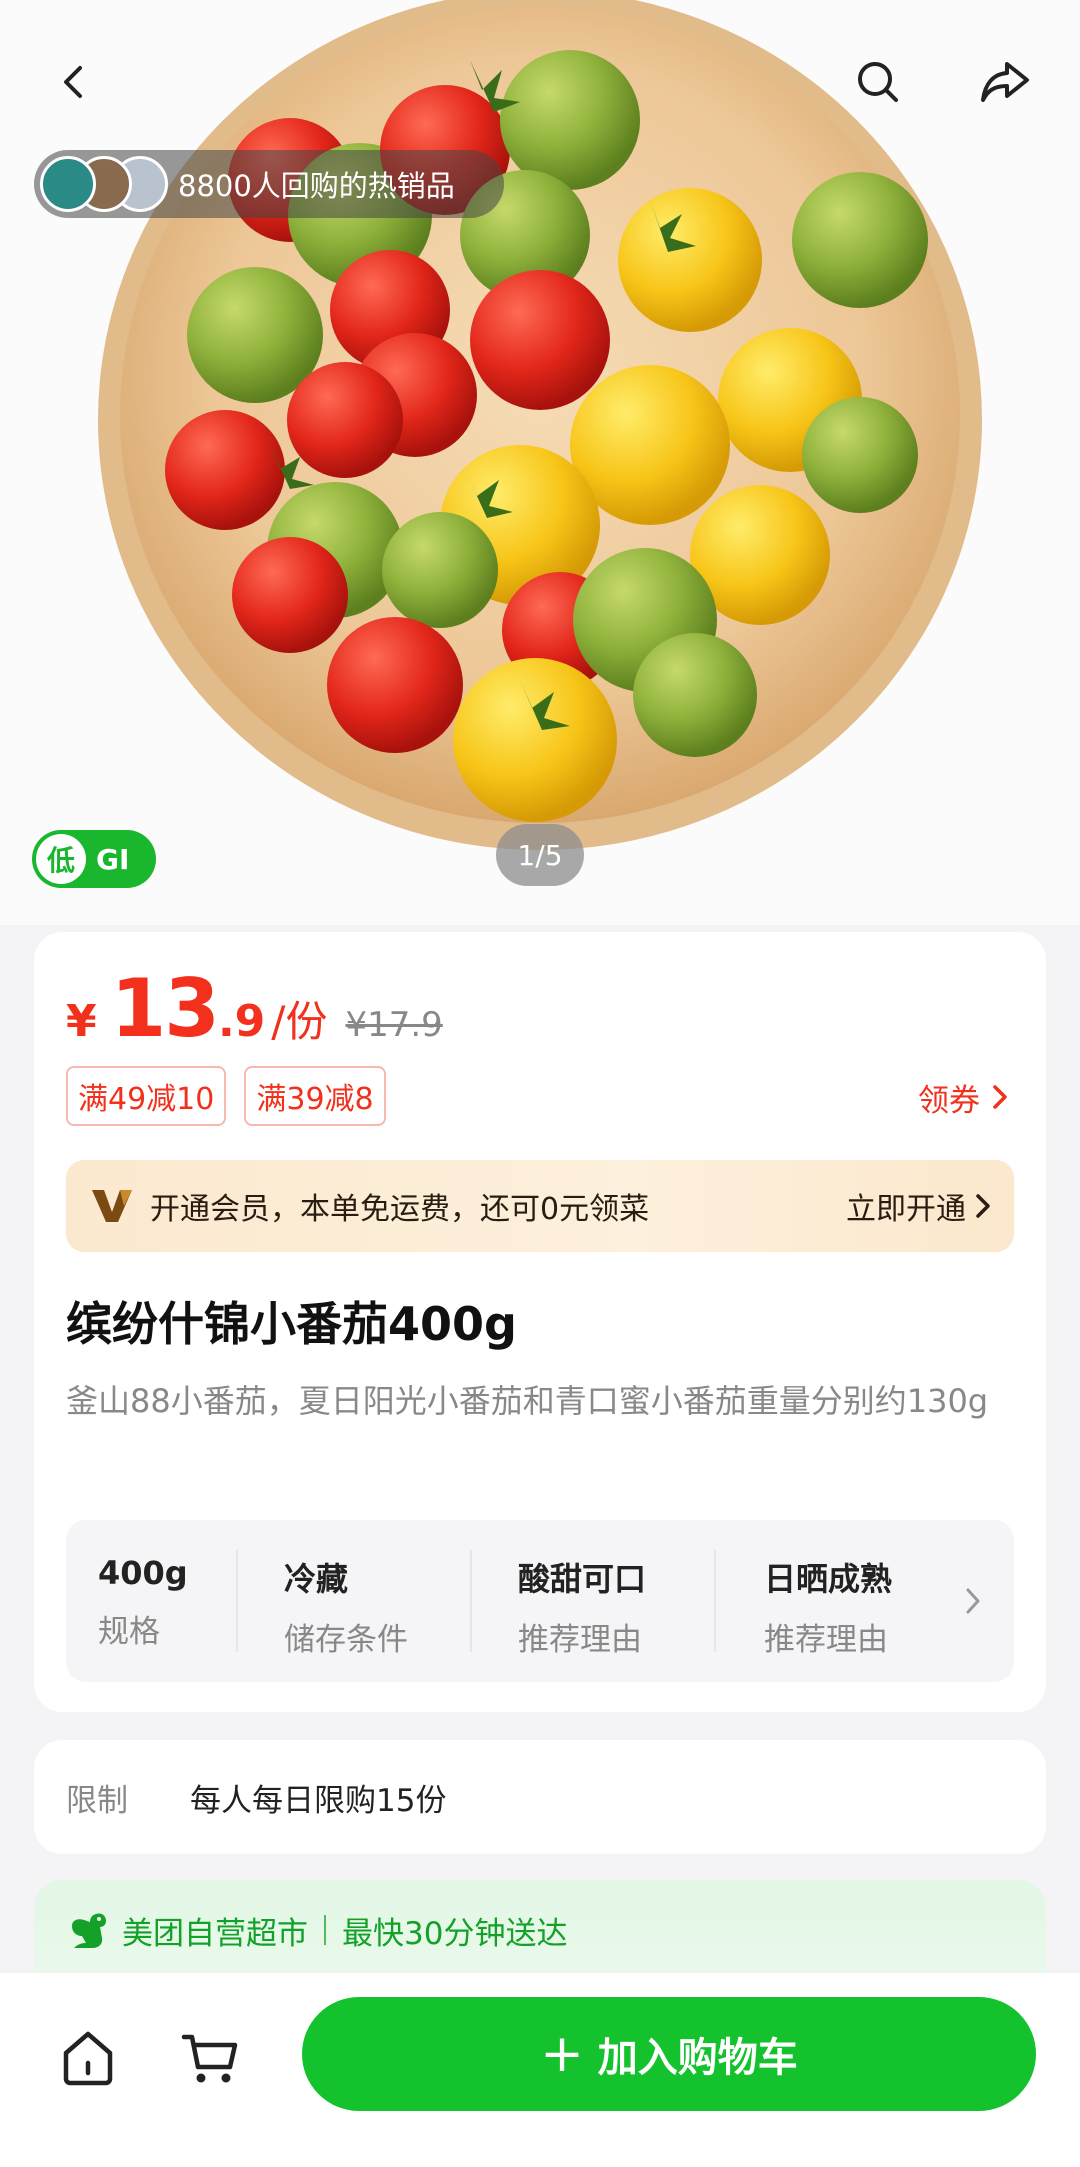 The image size is (1080, 2167). I want to click on search-button, so click(878, 82).